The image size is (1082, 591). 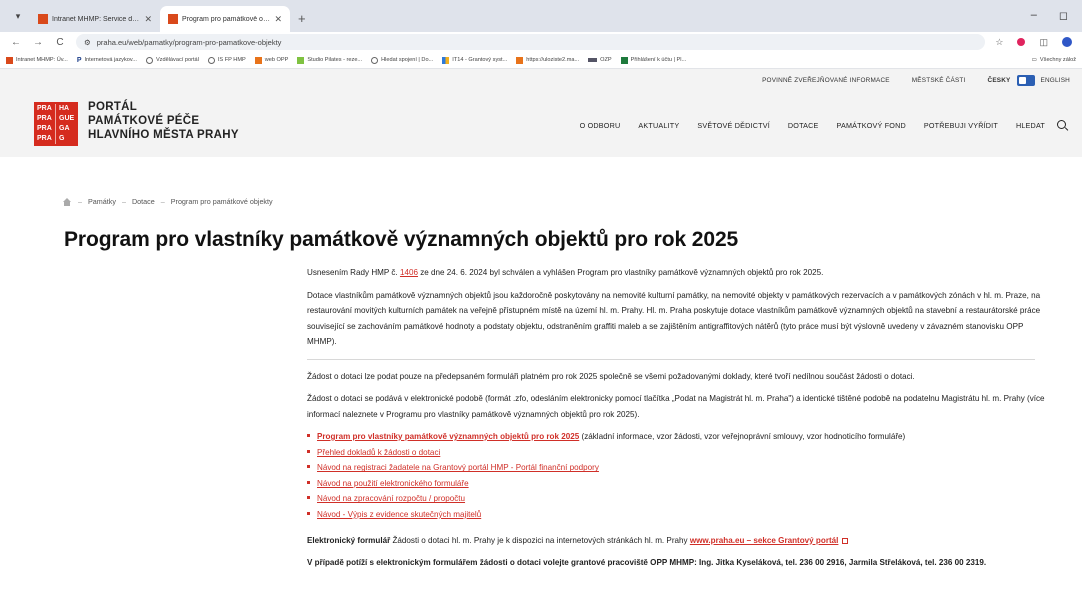 I want to click on profile-avatar, so click(x=1067, y=42).